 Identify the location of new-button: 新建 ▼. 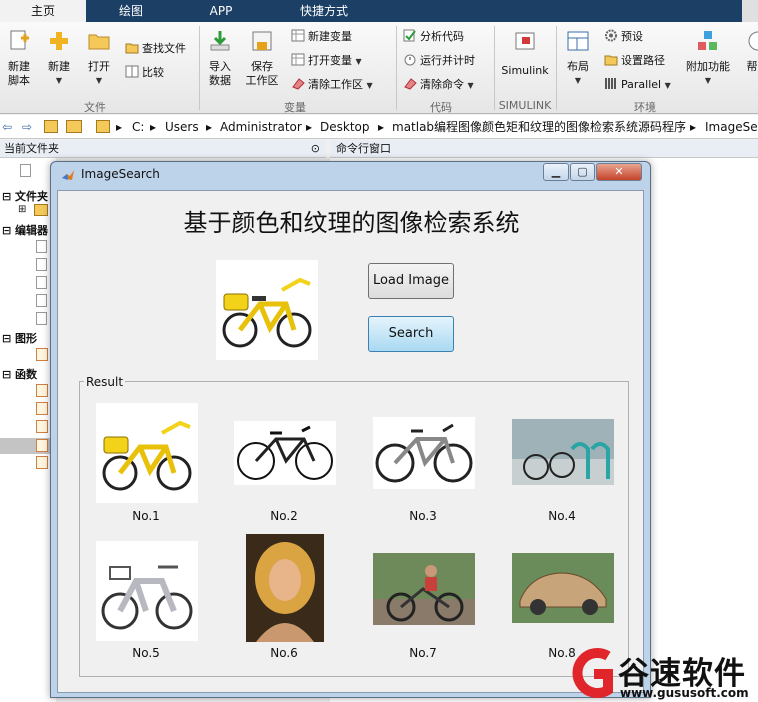
(59, 59).